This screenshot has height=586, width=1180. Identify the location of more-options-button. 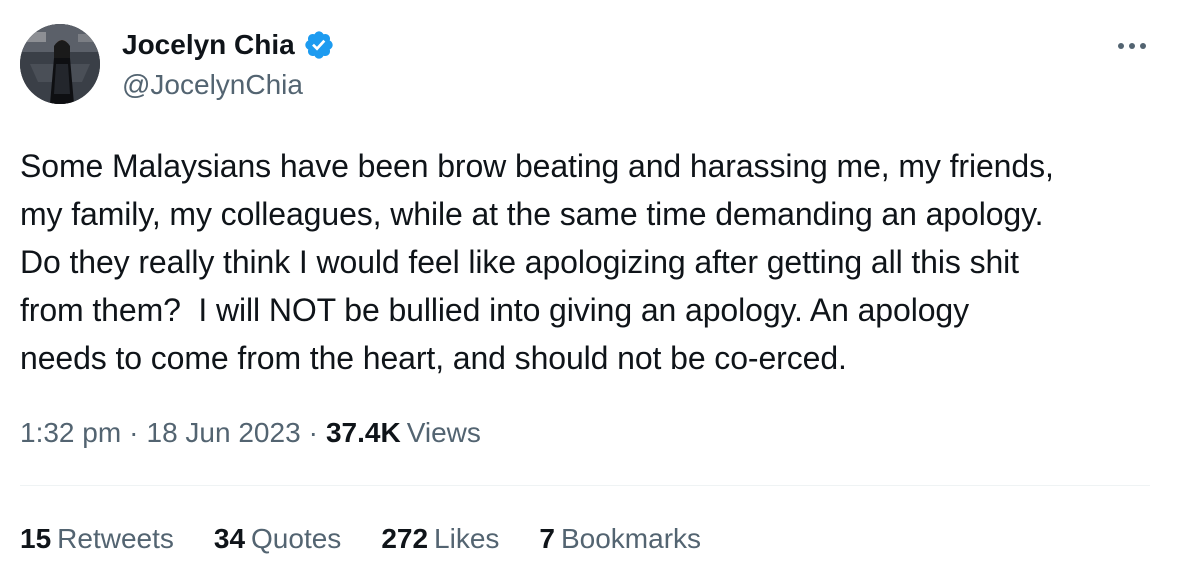
(1132, 46).